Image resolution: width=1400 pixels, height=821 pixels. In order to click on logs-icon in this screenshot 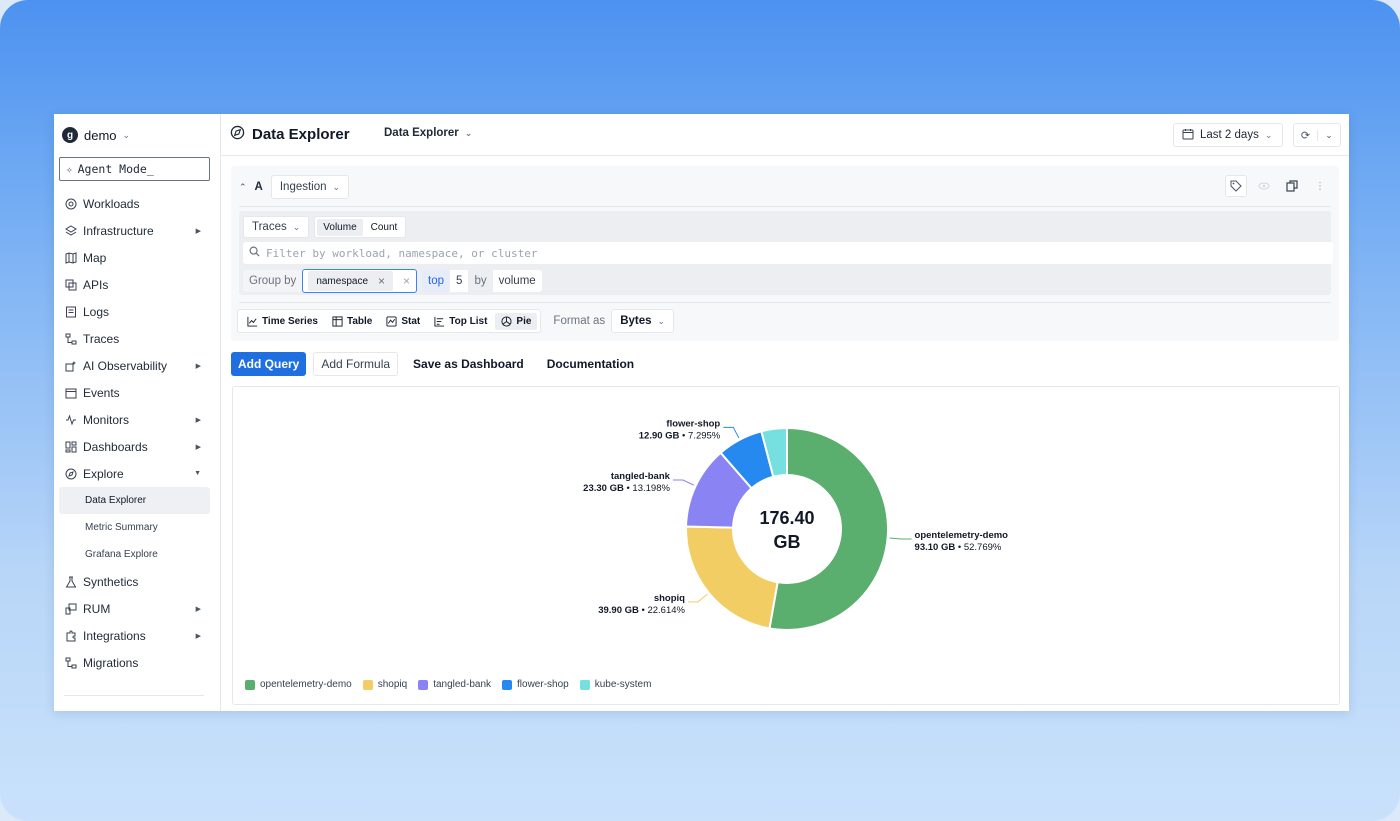, I will do `click(70, 311)`.